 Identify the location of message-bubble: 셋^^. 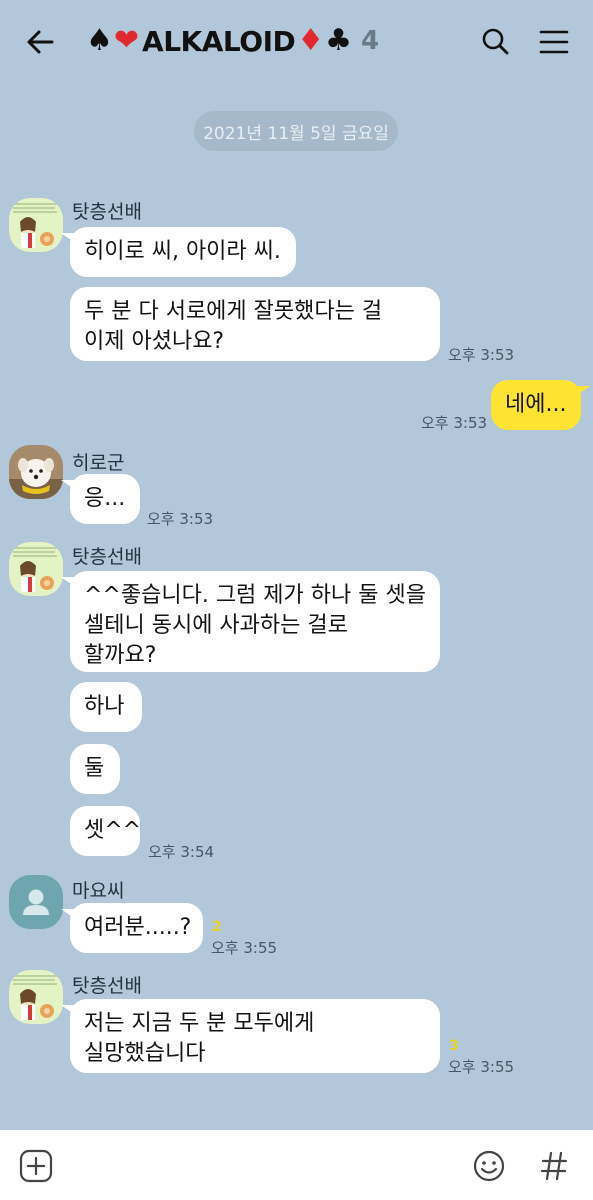
(106, 831).